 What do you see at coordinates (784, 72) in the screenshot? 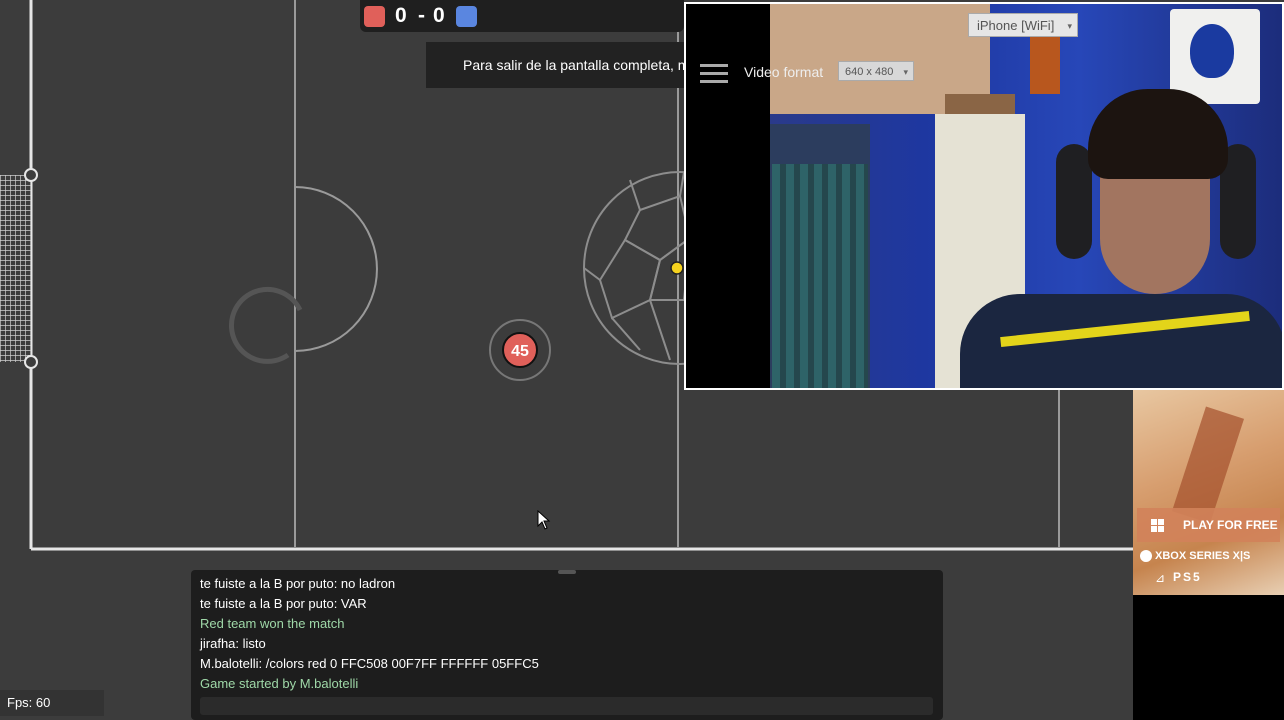
I see `video-format-label: Video format` at bounding box center [784, 72].